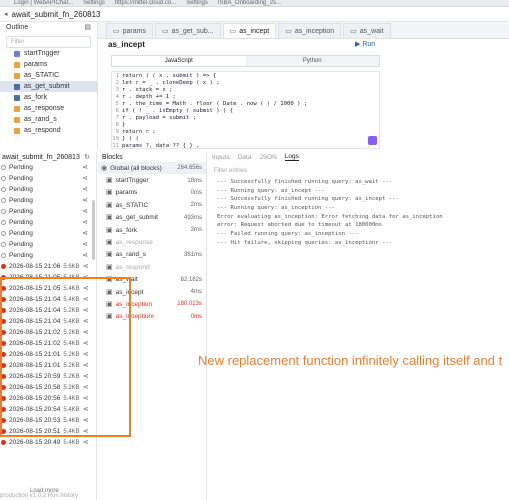 The image size is (509, 500). What do you see at coordinates (48, 108) in the screenshot?
I see `outline-item: as_response` at bounding box center [48, 108].